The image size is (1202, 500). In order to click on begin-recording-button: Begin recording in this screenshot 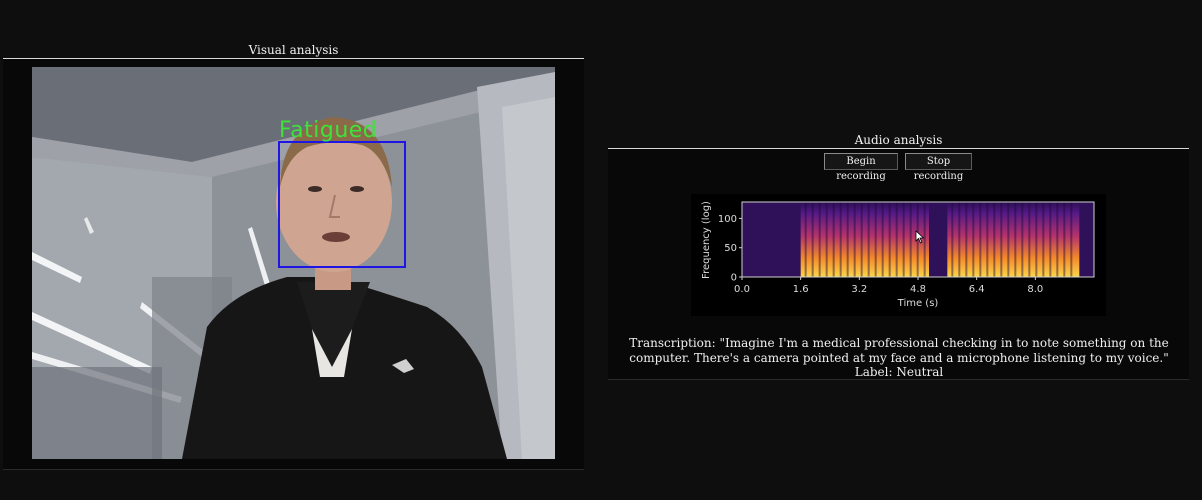, I will do `click(861, 167)`.